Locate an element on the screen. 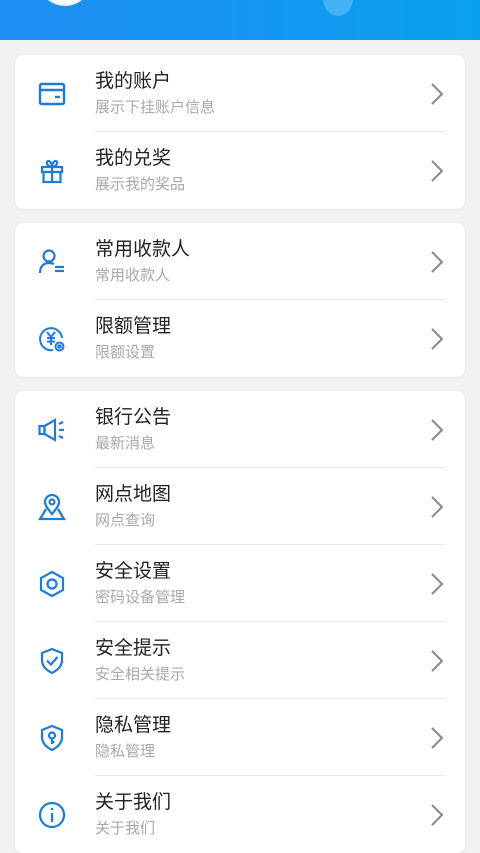 Image resolution: width=480 pixels, height=853 pixels. menu-item-title: 我的兑奖 is located at coordinates (133, 158).